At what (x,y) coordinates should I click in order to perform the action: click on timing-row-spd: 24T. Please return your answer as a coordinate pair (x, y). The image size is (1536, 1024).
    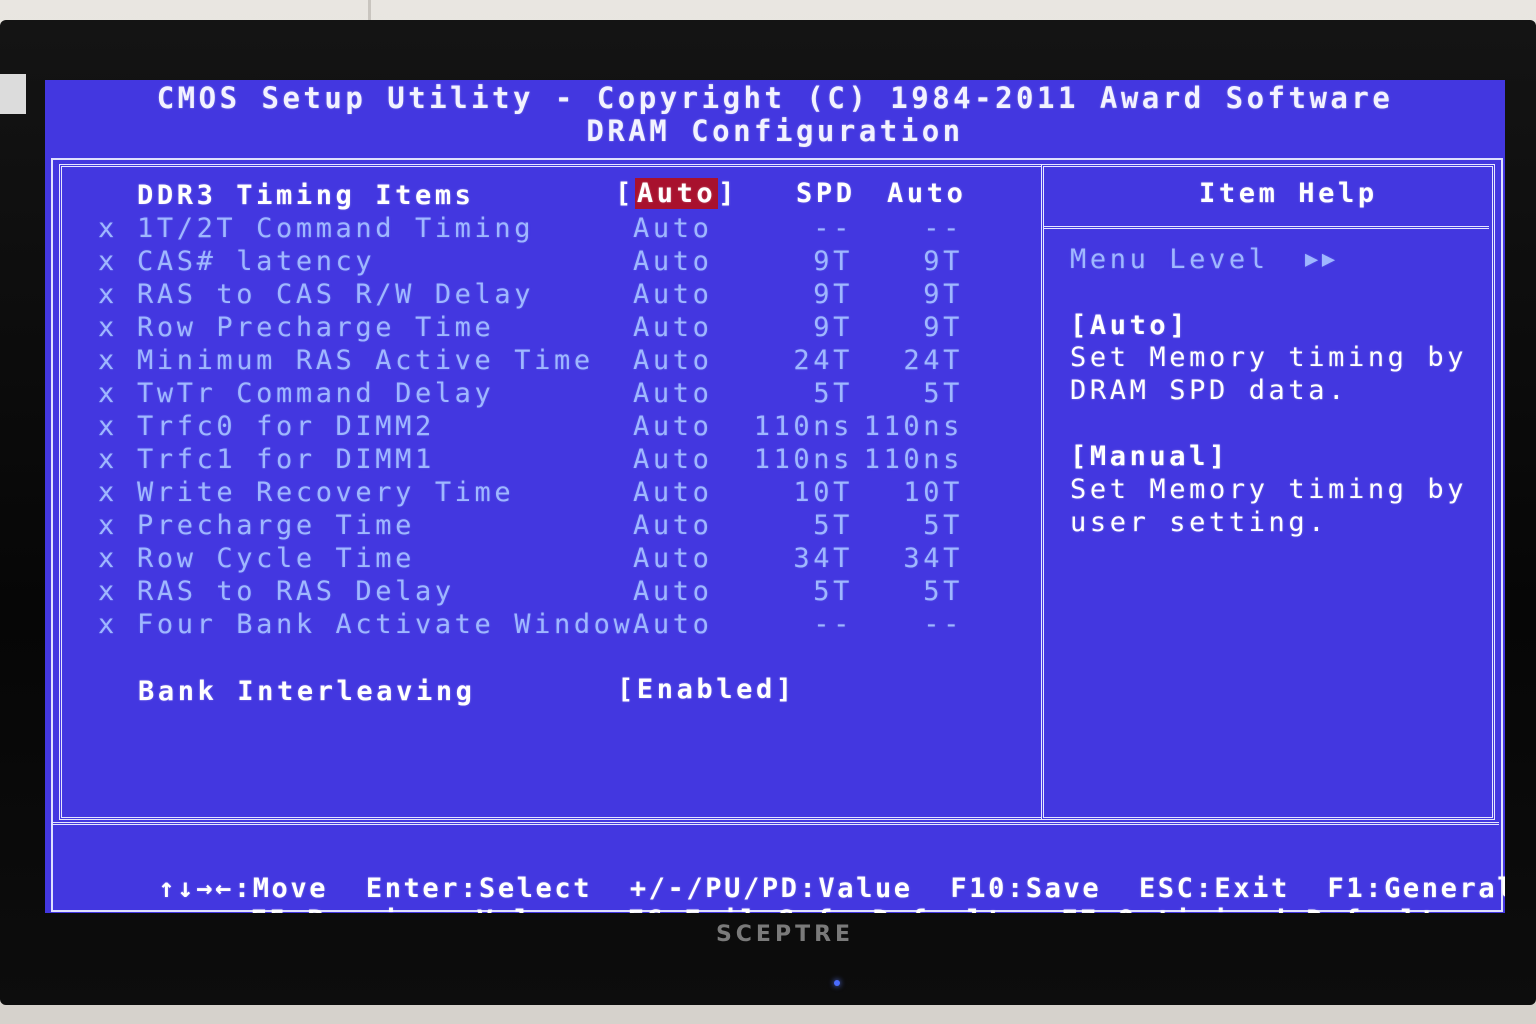
    Looking at the image, I should click on (823, 360).